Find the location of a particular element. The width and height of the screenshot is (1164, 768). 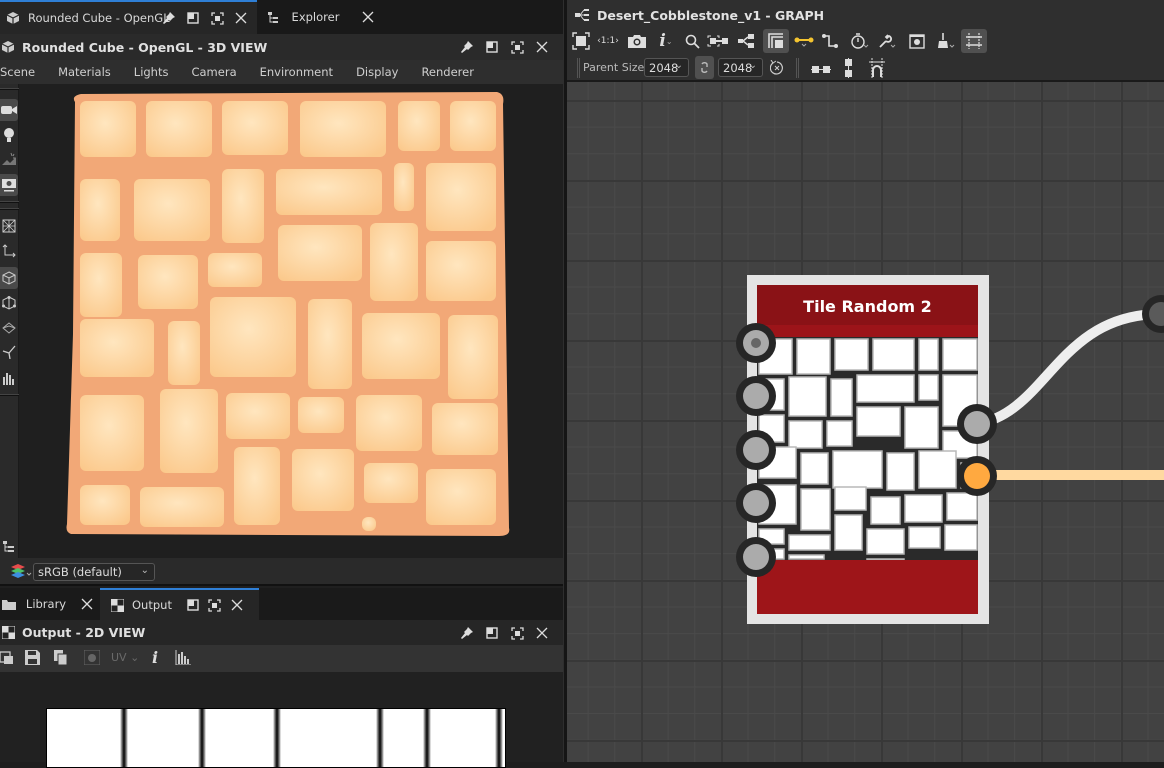

preview-window-icon is located at coordinates (917, 41).